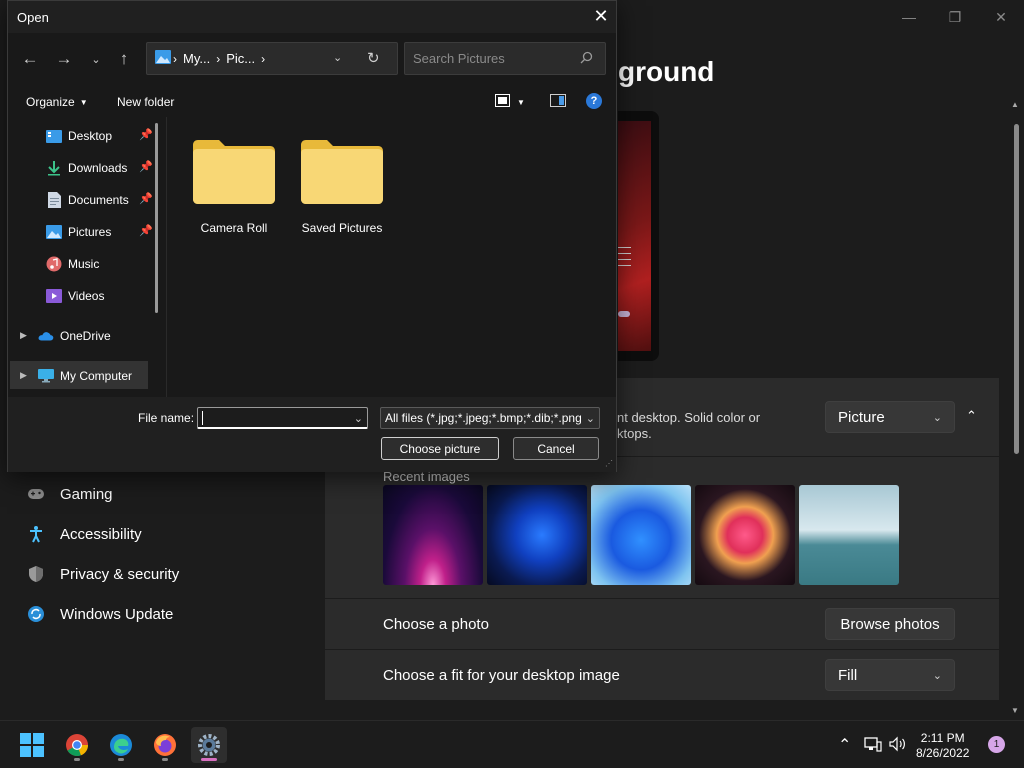 Image resolution: width=1024 pixels, height=768 pixels. I want to click on fit-dropdown: Fill ⌄, so click(890, 675).